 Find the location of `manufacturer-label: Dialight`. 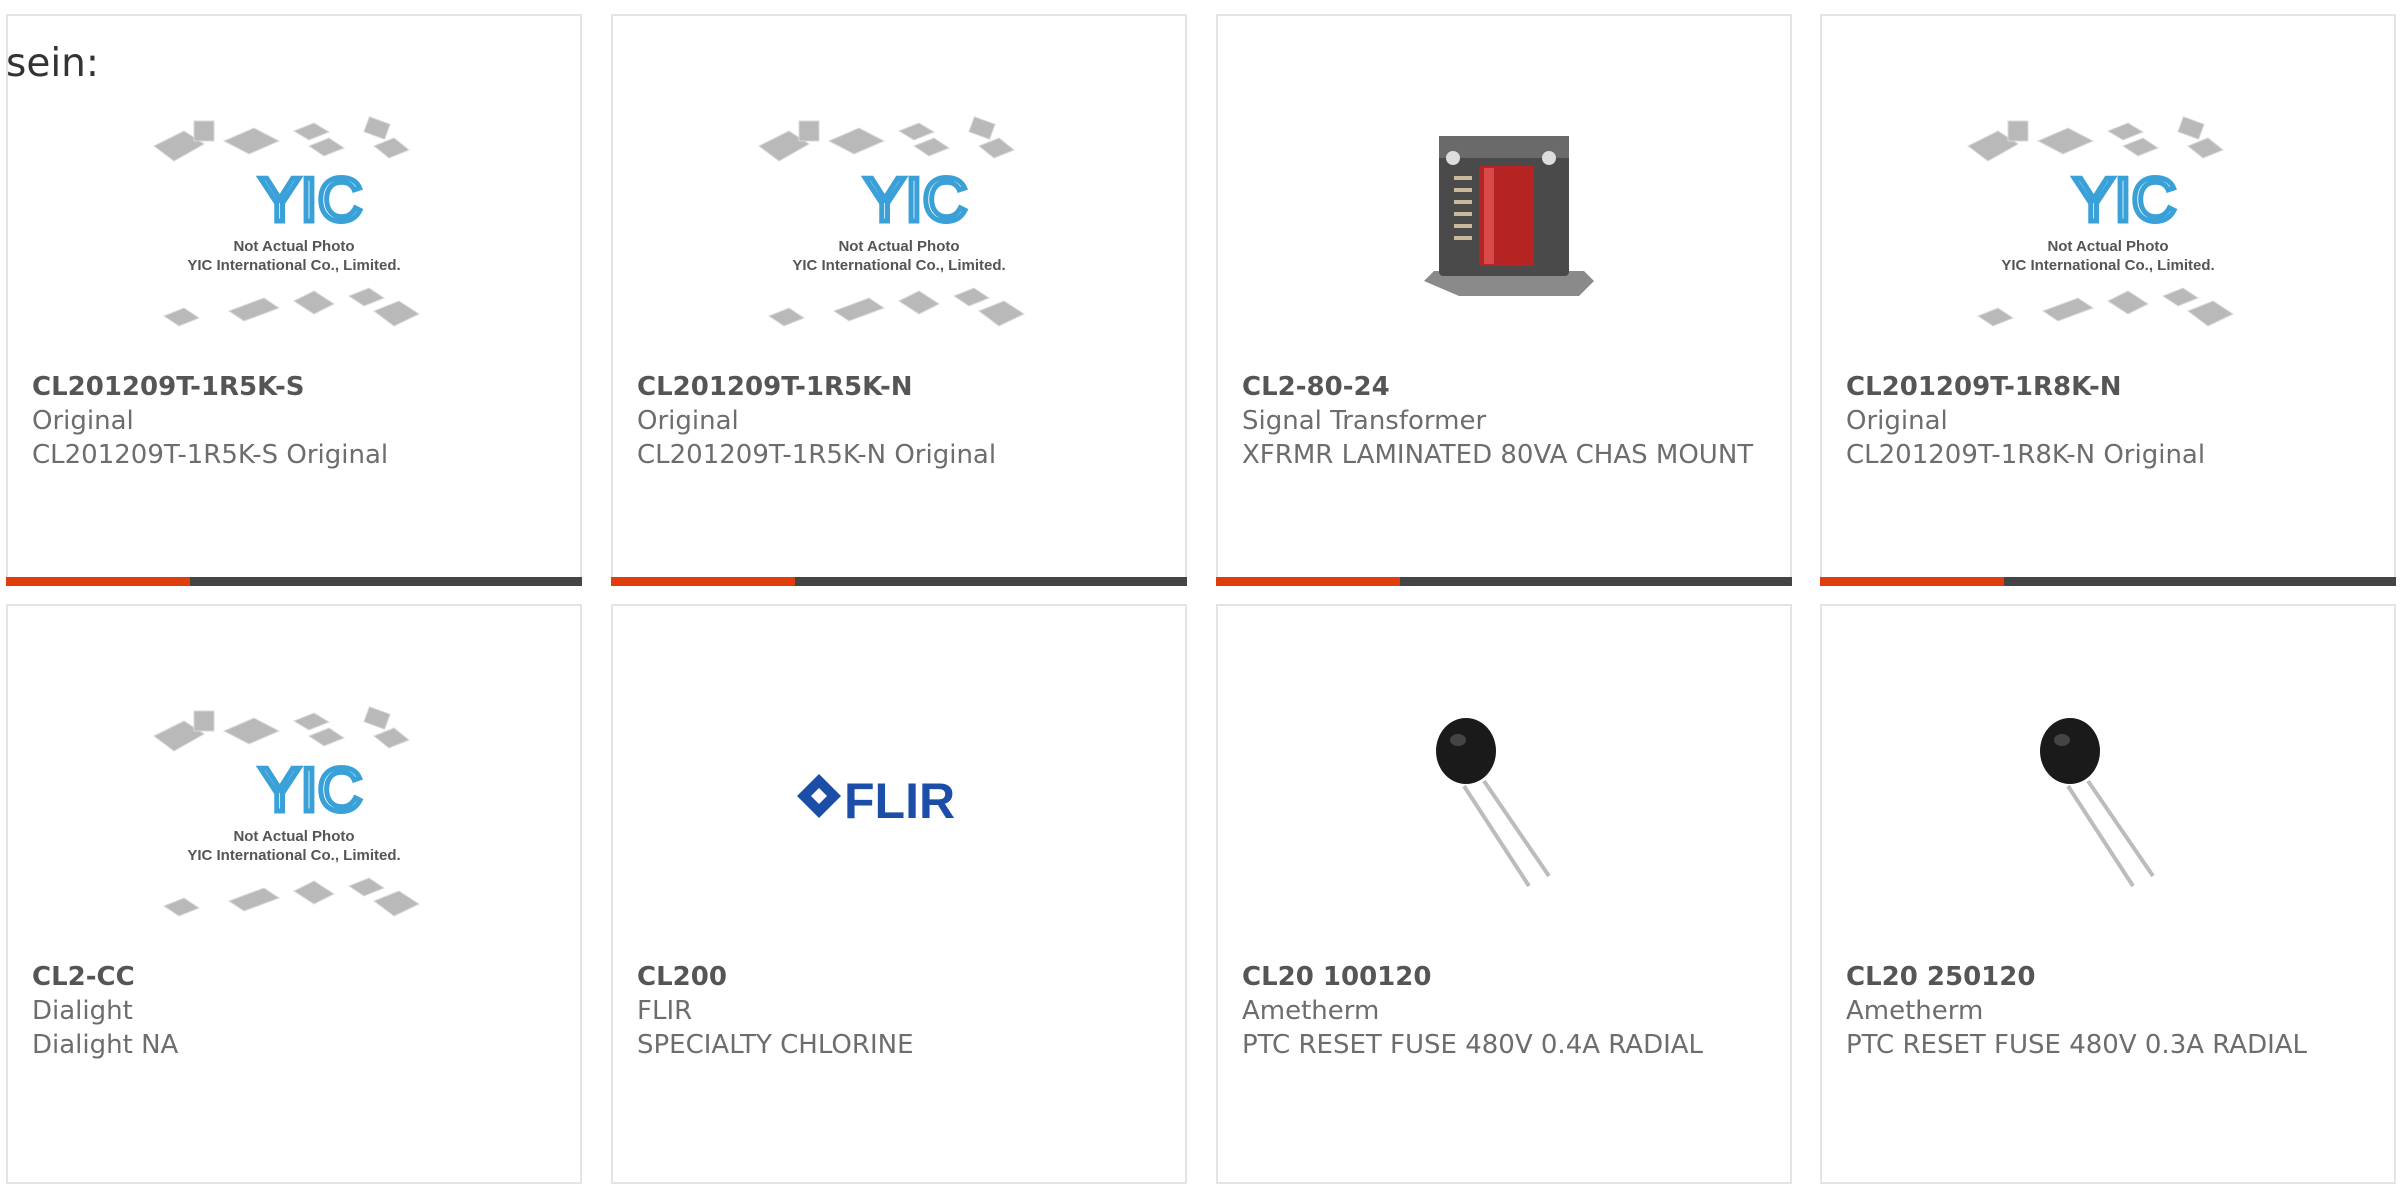

manufacturer-label: Dialight is located at coordinates (82, 1011).